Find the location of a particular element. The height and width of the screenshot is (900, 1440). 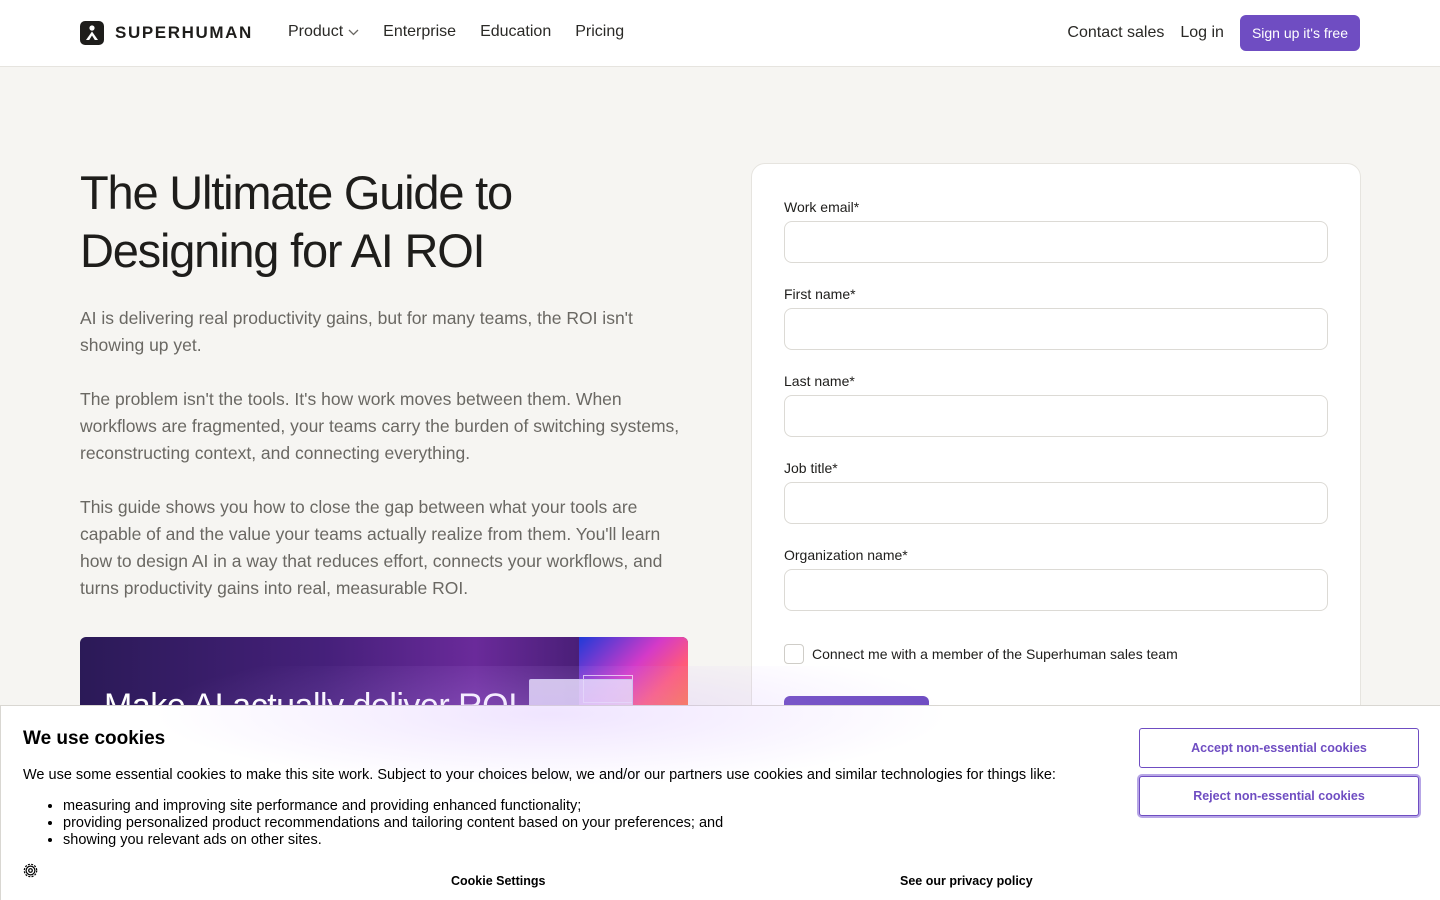

nav-item-education: Education is located at coordinates (515, 32).